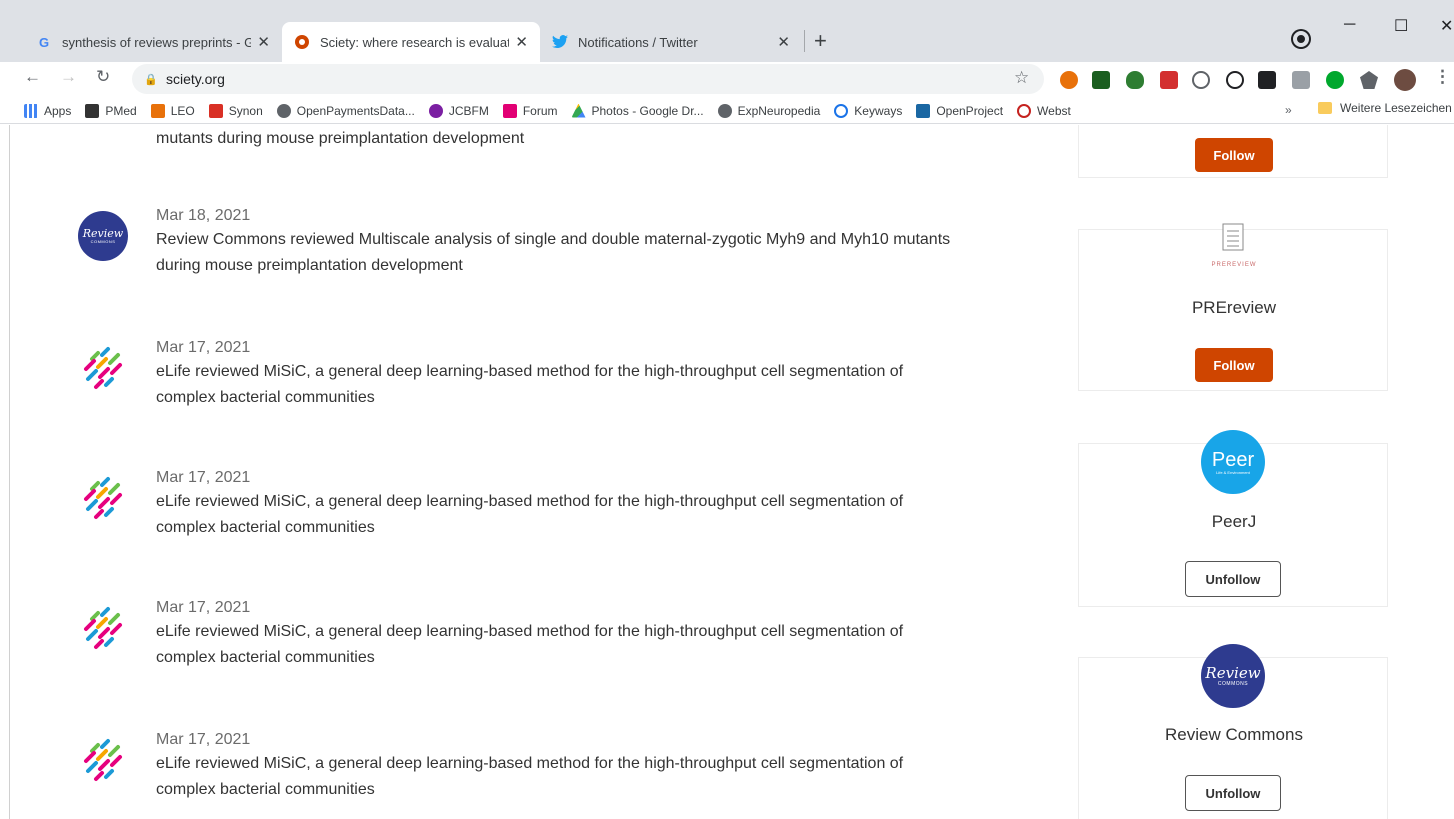 The width and height of the screenshot is (1454, 819). I want to click on lock-icon: 🔒, so click(151, 80).